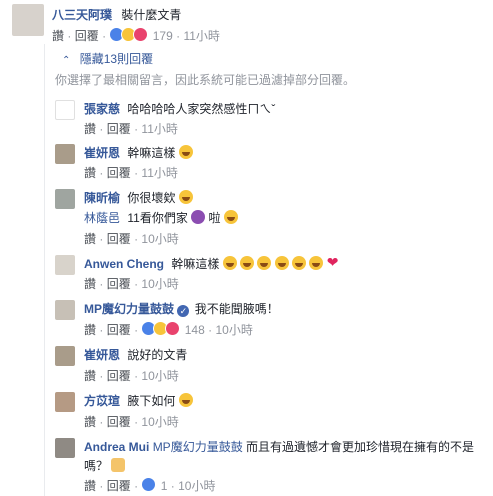 This screenshot has width=493, height=496. I want to click on reply: 張家慈 哈哈哈哈人家突然感性ㄇㄟˇ, so click(179, 108).